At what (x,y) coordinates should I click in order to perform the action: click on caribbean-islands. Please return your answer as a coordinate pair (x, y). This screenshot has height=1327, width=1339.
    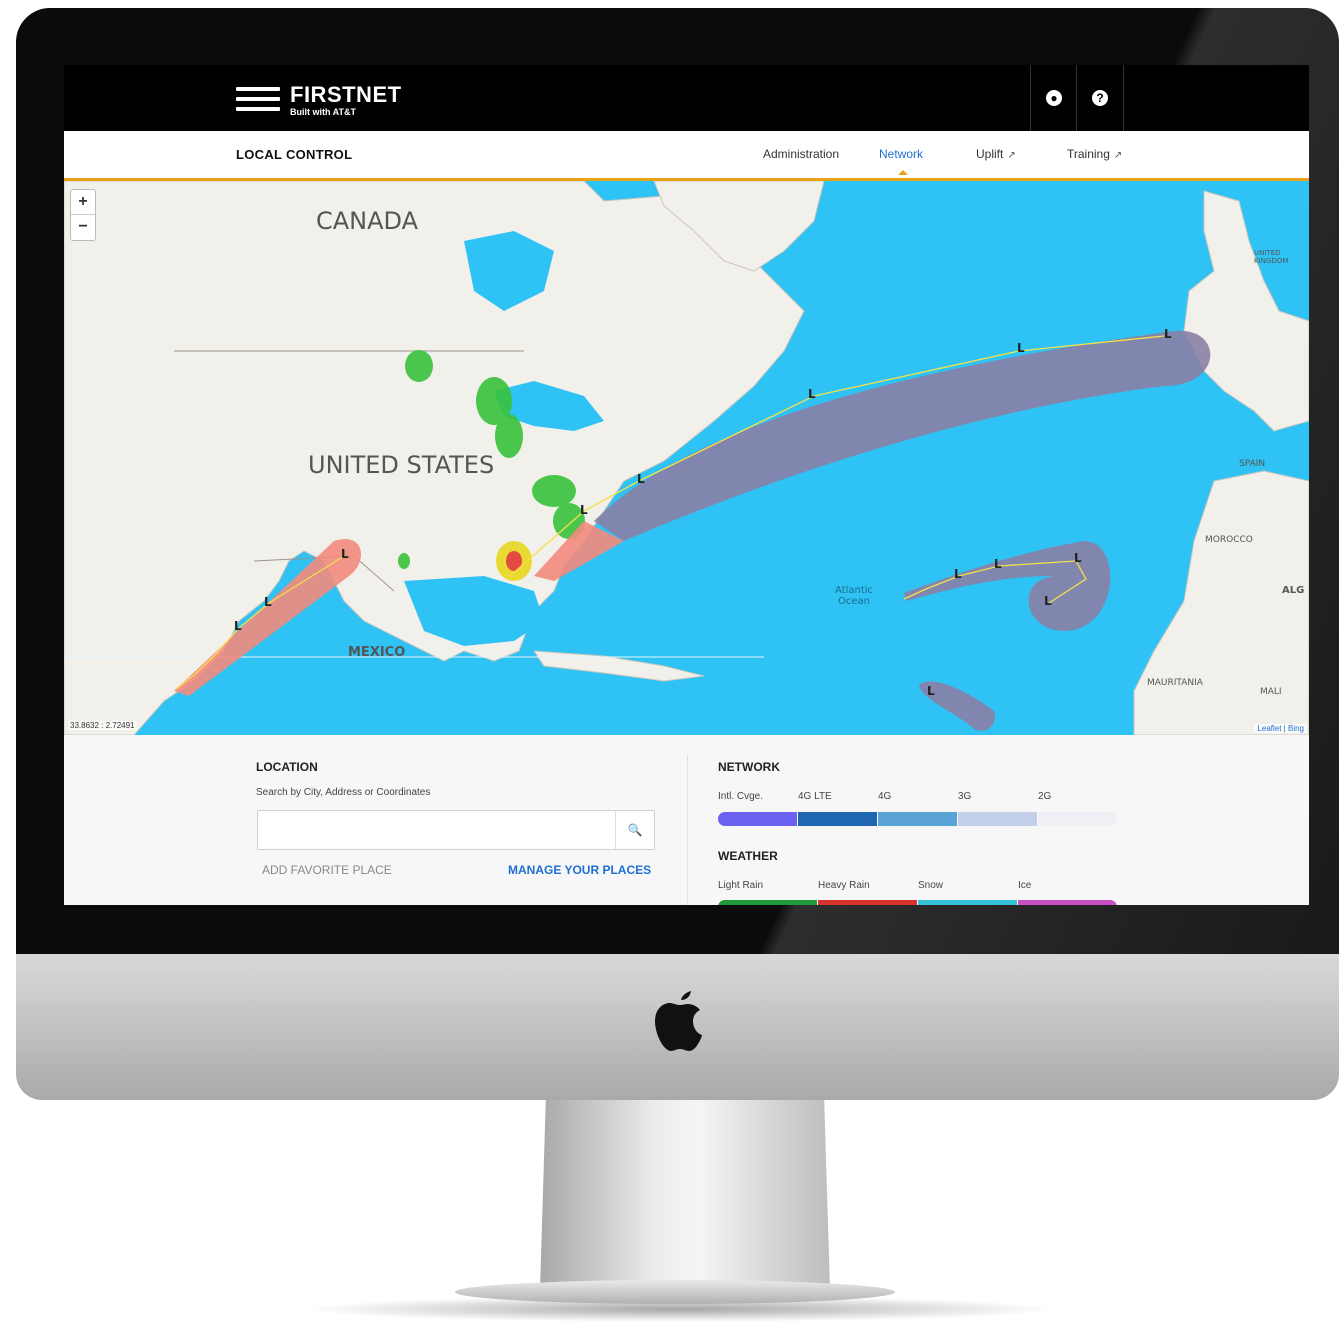
    Looking at the image, I should click on (619, 666).